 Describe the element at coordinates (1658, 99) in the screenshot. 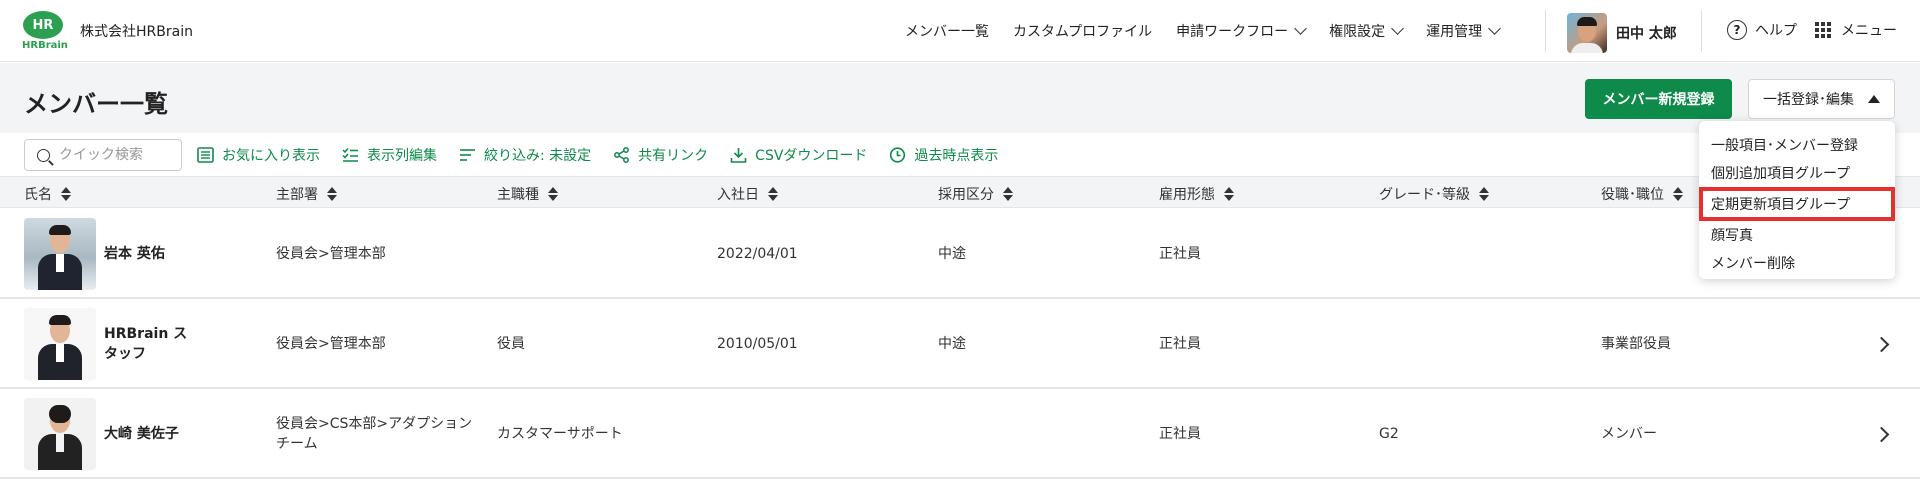

I see `add-member-button: メンバー新規登録` at that location.